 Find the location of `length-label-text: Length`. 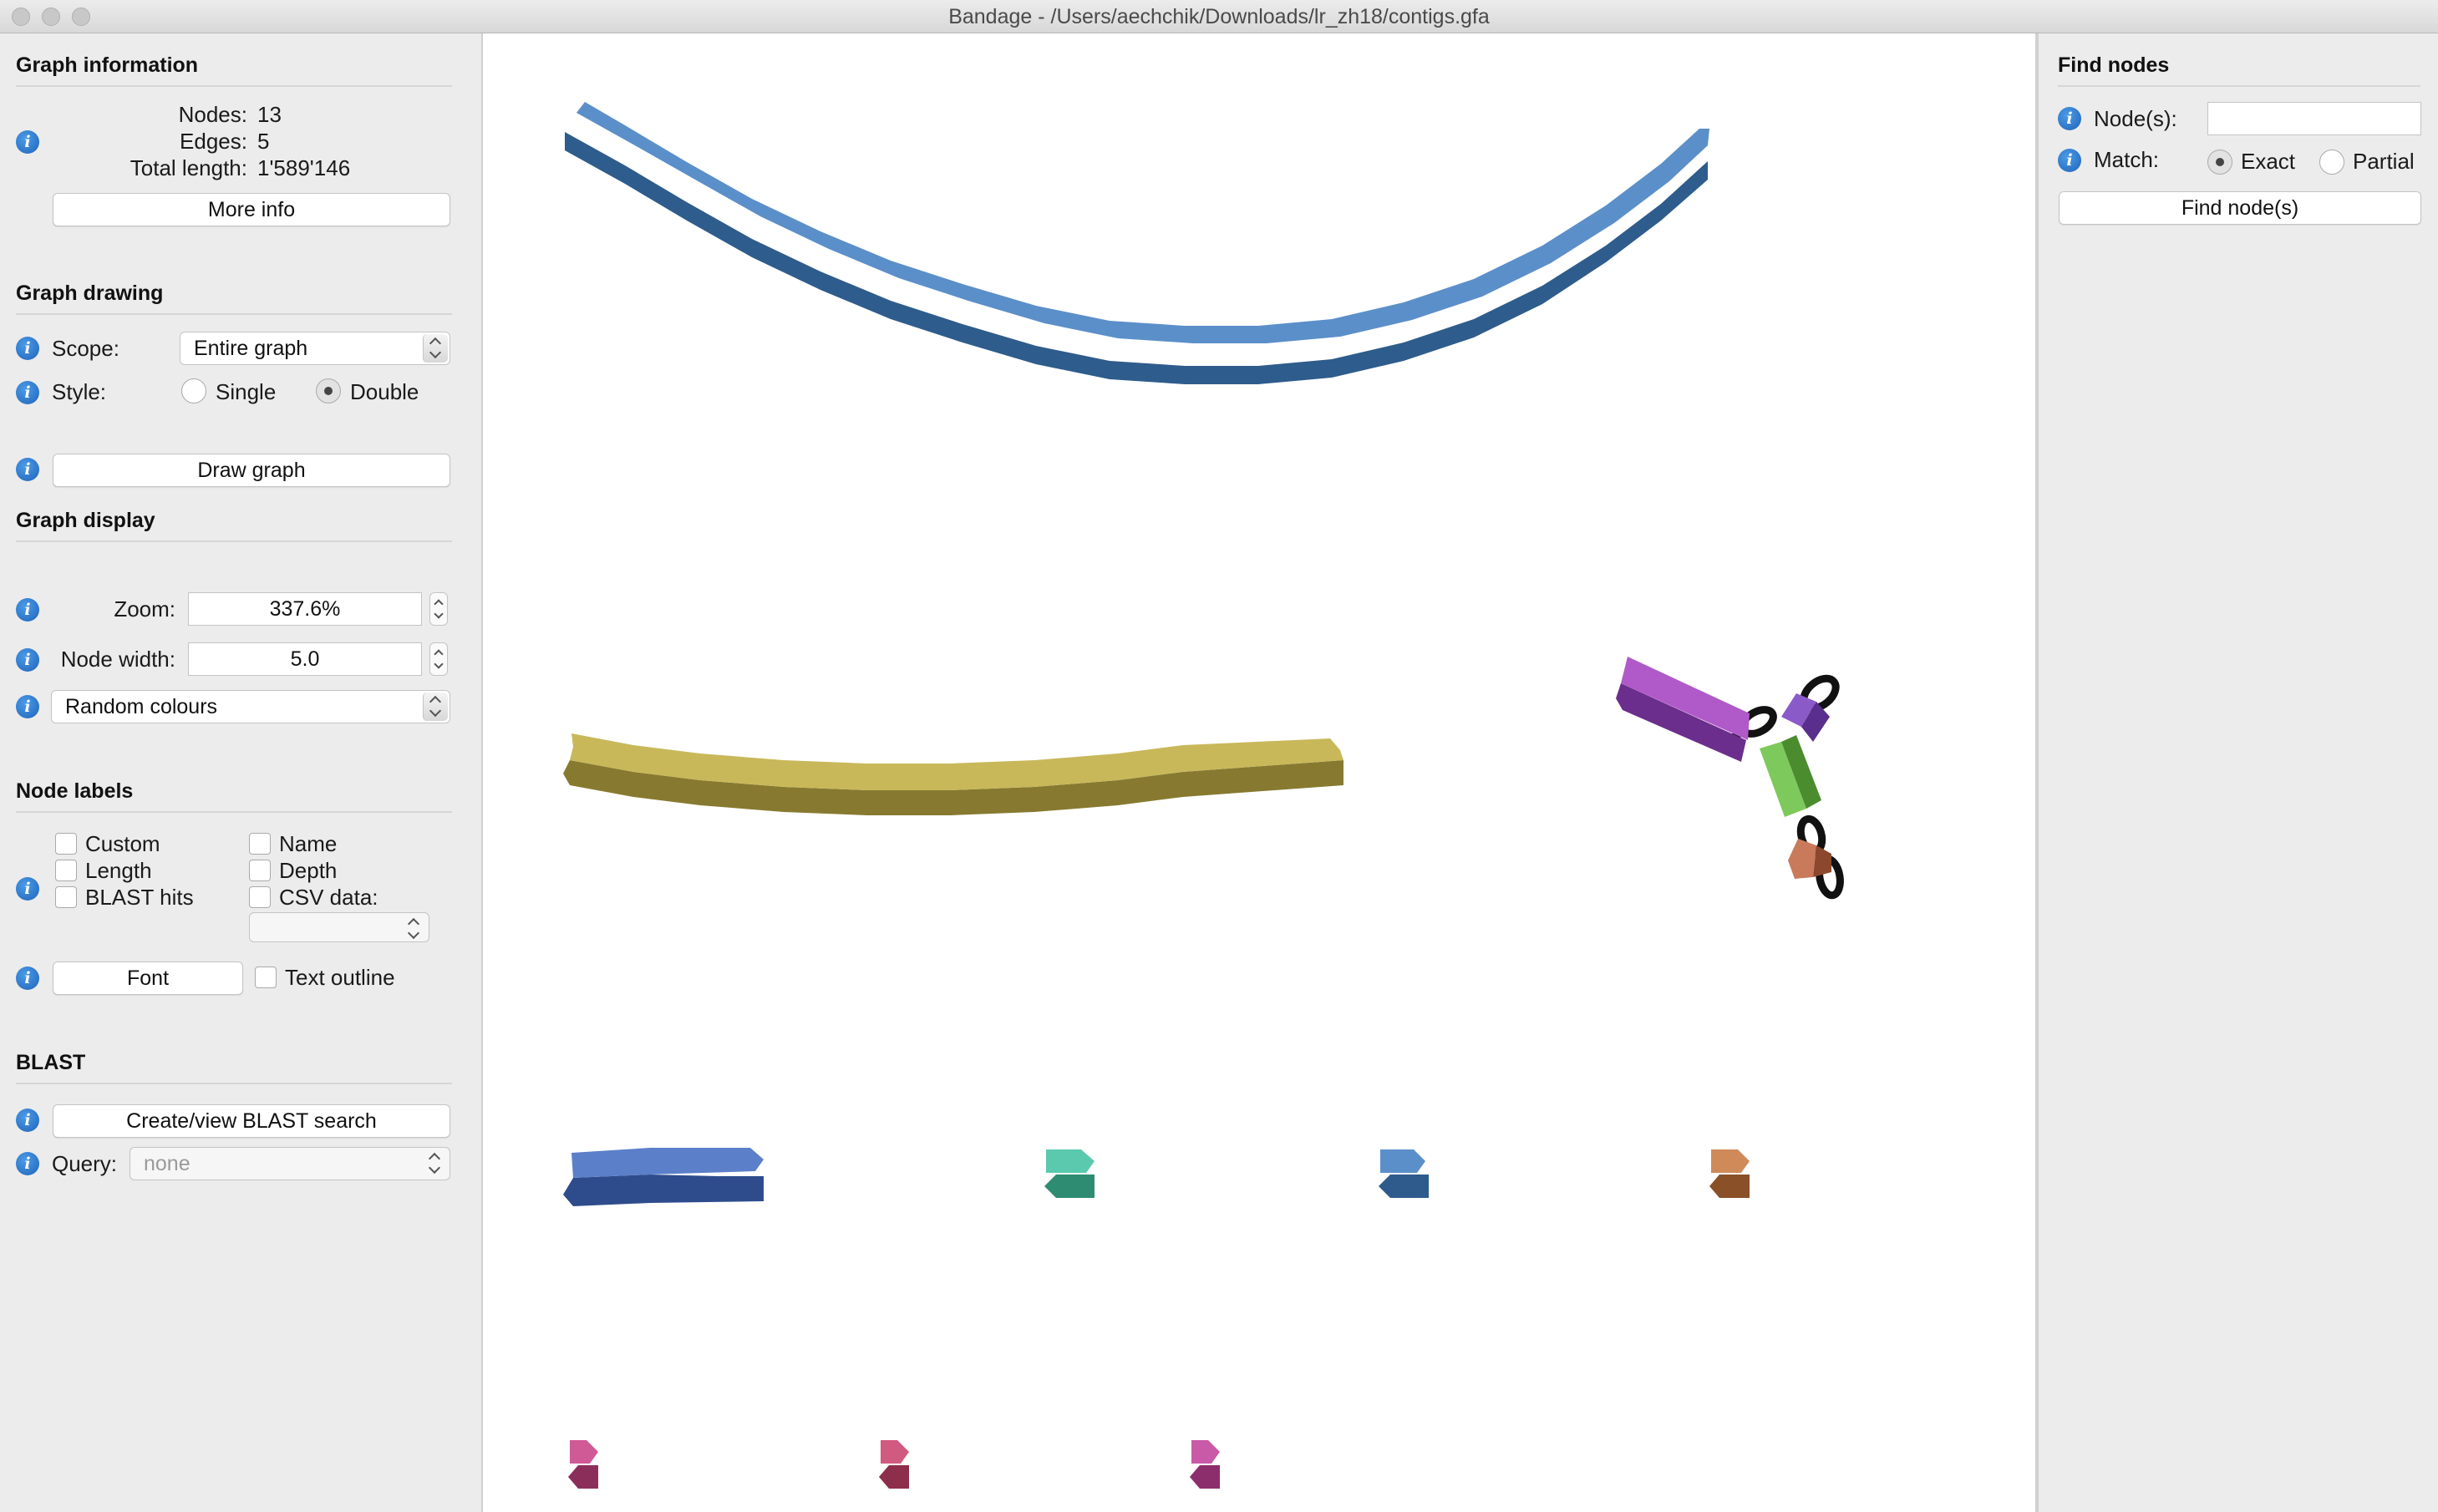

length-label-text: Length is located at coordinates (118, 870).